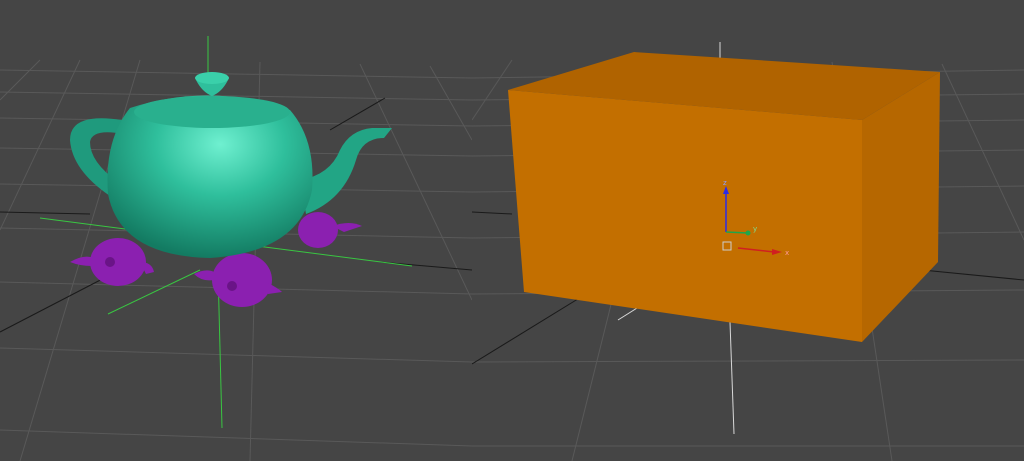 This screenshot has width=1024, height=461. I want to click on teapot-lid, so click(212, 112).